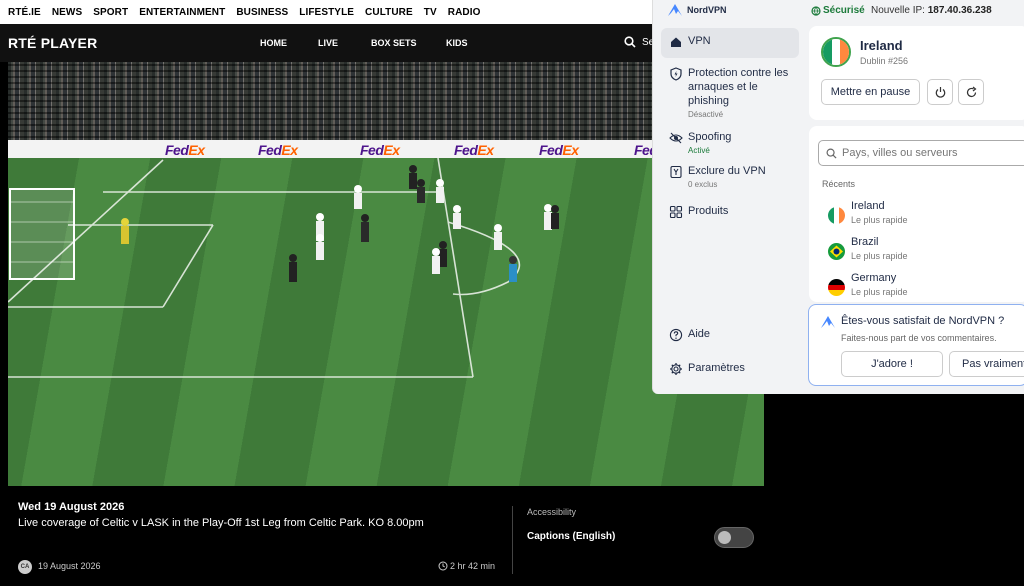 The image size is (1024, 586). Describe the element at coordinates (730, 368) in the screenshot. I see `sidebar-item-settings: Paramètres` at that location.